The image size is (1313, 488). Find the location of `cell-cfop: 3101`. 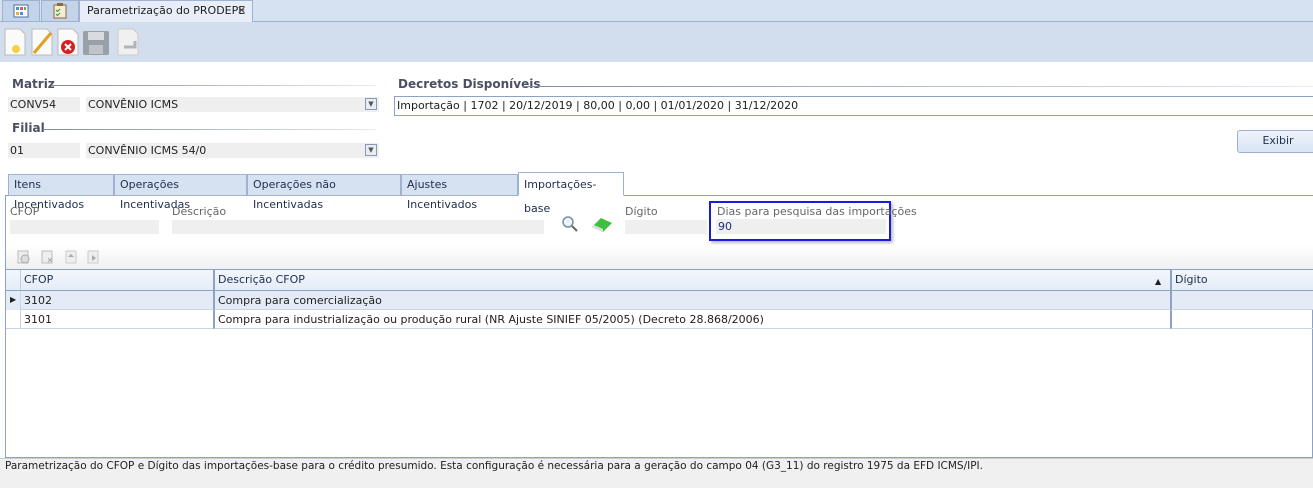

cell-cfop: 3101 is located at coordinates (116, 319).